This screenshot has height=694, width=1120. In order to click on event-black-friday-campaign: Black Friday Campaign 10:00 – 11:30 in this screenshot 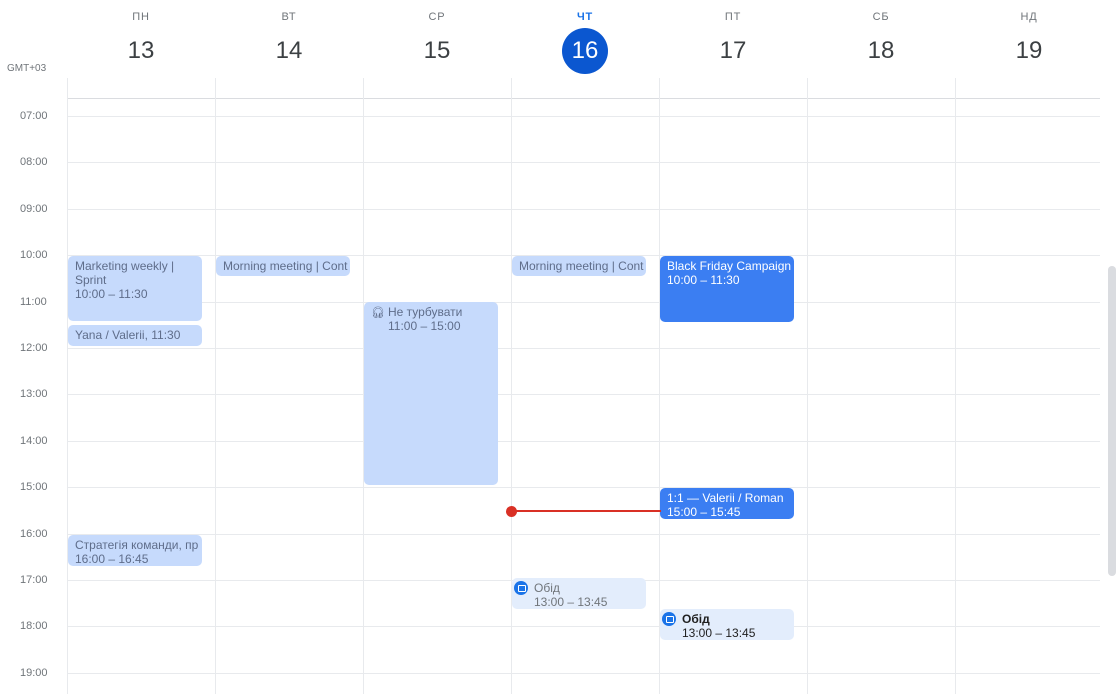, I will do `click(727, 289)`.